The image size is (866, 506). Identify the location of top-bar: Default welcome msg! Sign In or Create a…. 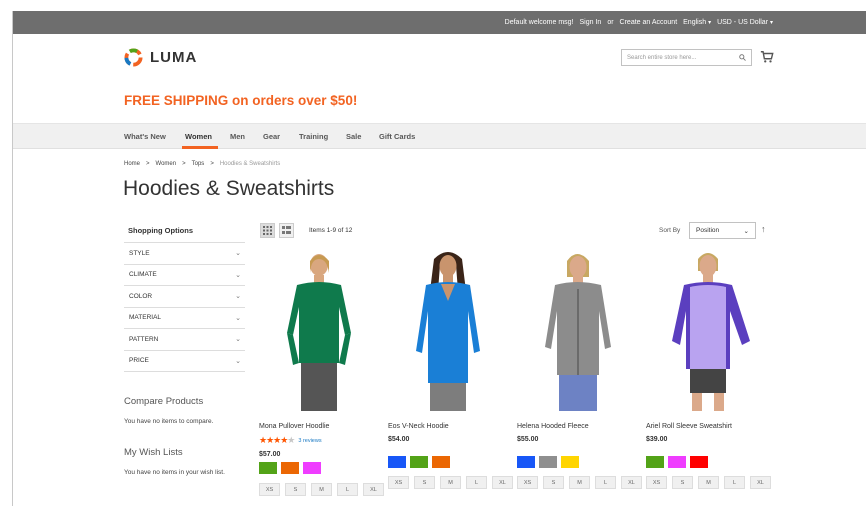
(439, 22).